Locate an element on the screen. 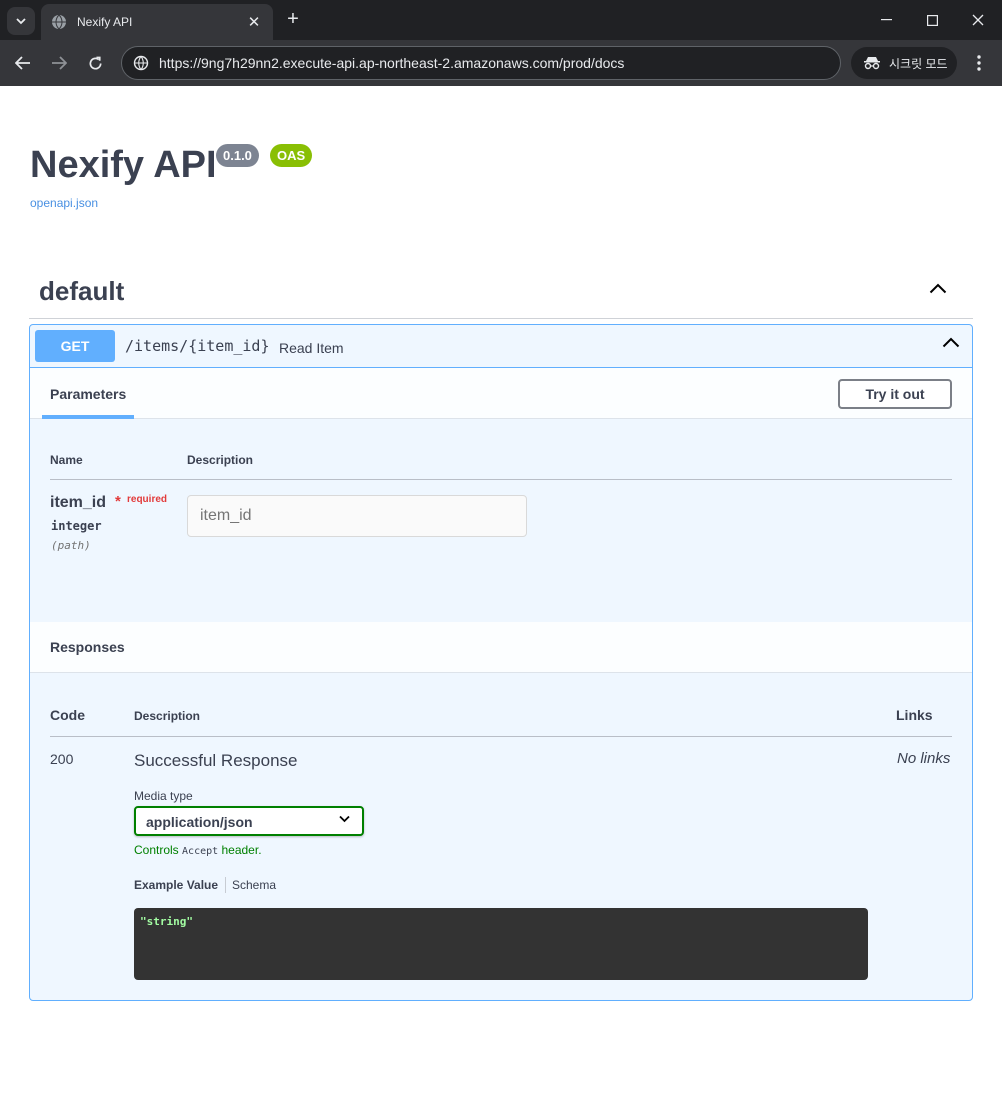 This screenshot has height=1094, width=1002. http-method-badge: GET is located at coordinates (75, 346).